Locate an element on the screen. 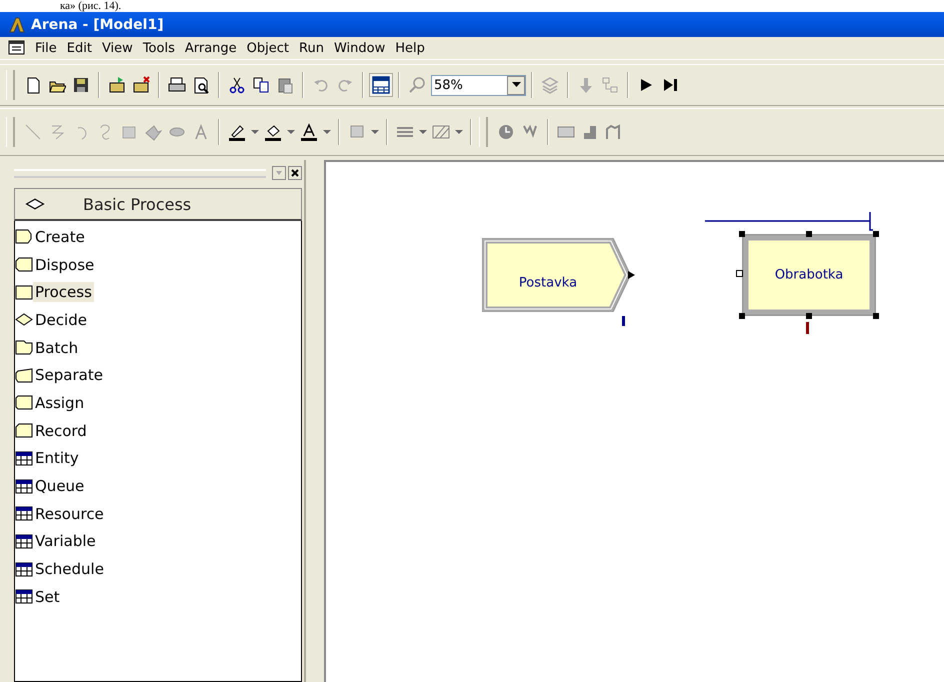 The height and width of the screenshot is (682, 944). panel-title: Basic Process is located at coordinates (137, 204).